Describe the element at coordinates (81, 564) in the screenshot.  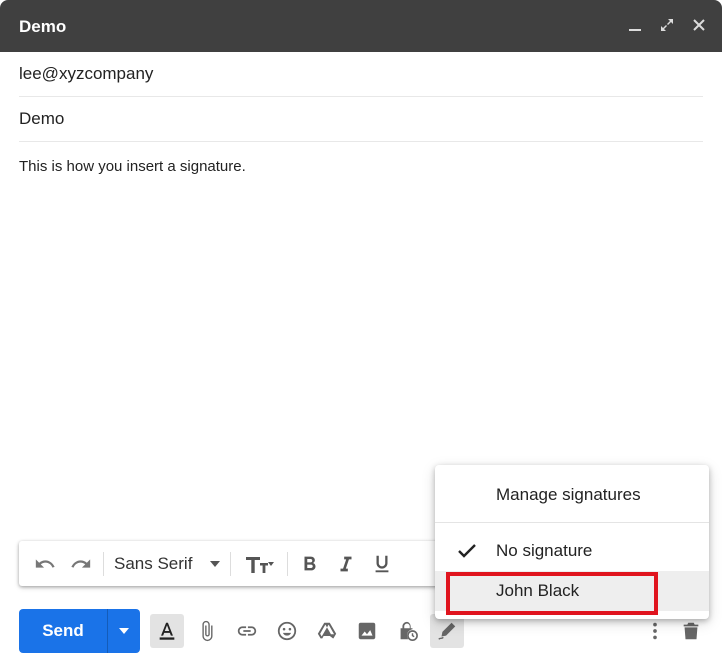
I see `redo-icon` at that location.